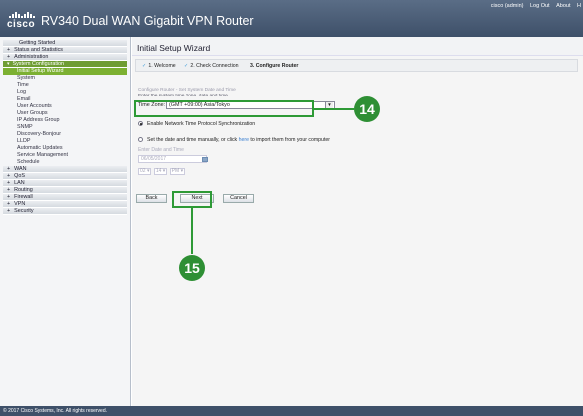  Describe the element at coordinates (65, 99) in the screenshot. I see `nav-email: Email` at that location.